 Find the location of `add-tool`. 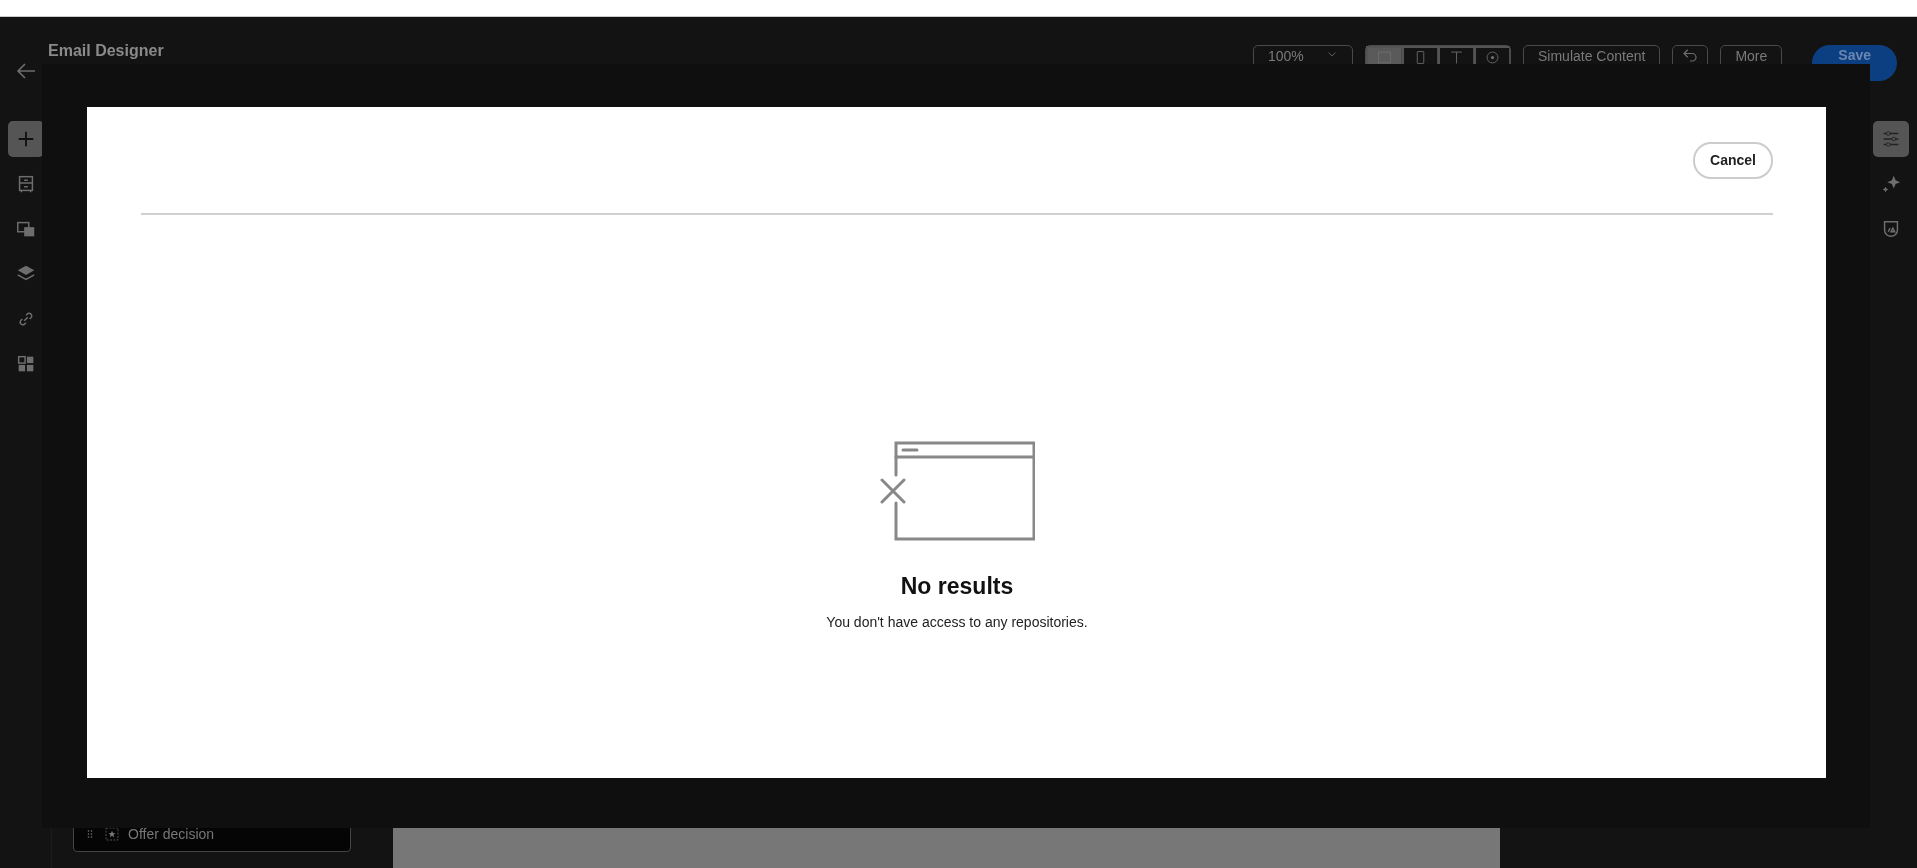

add-tool is located at coordinates (25, 139).